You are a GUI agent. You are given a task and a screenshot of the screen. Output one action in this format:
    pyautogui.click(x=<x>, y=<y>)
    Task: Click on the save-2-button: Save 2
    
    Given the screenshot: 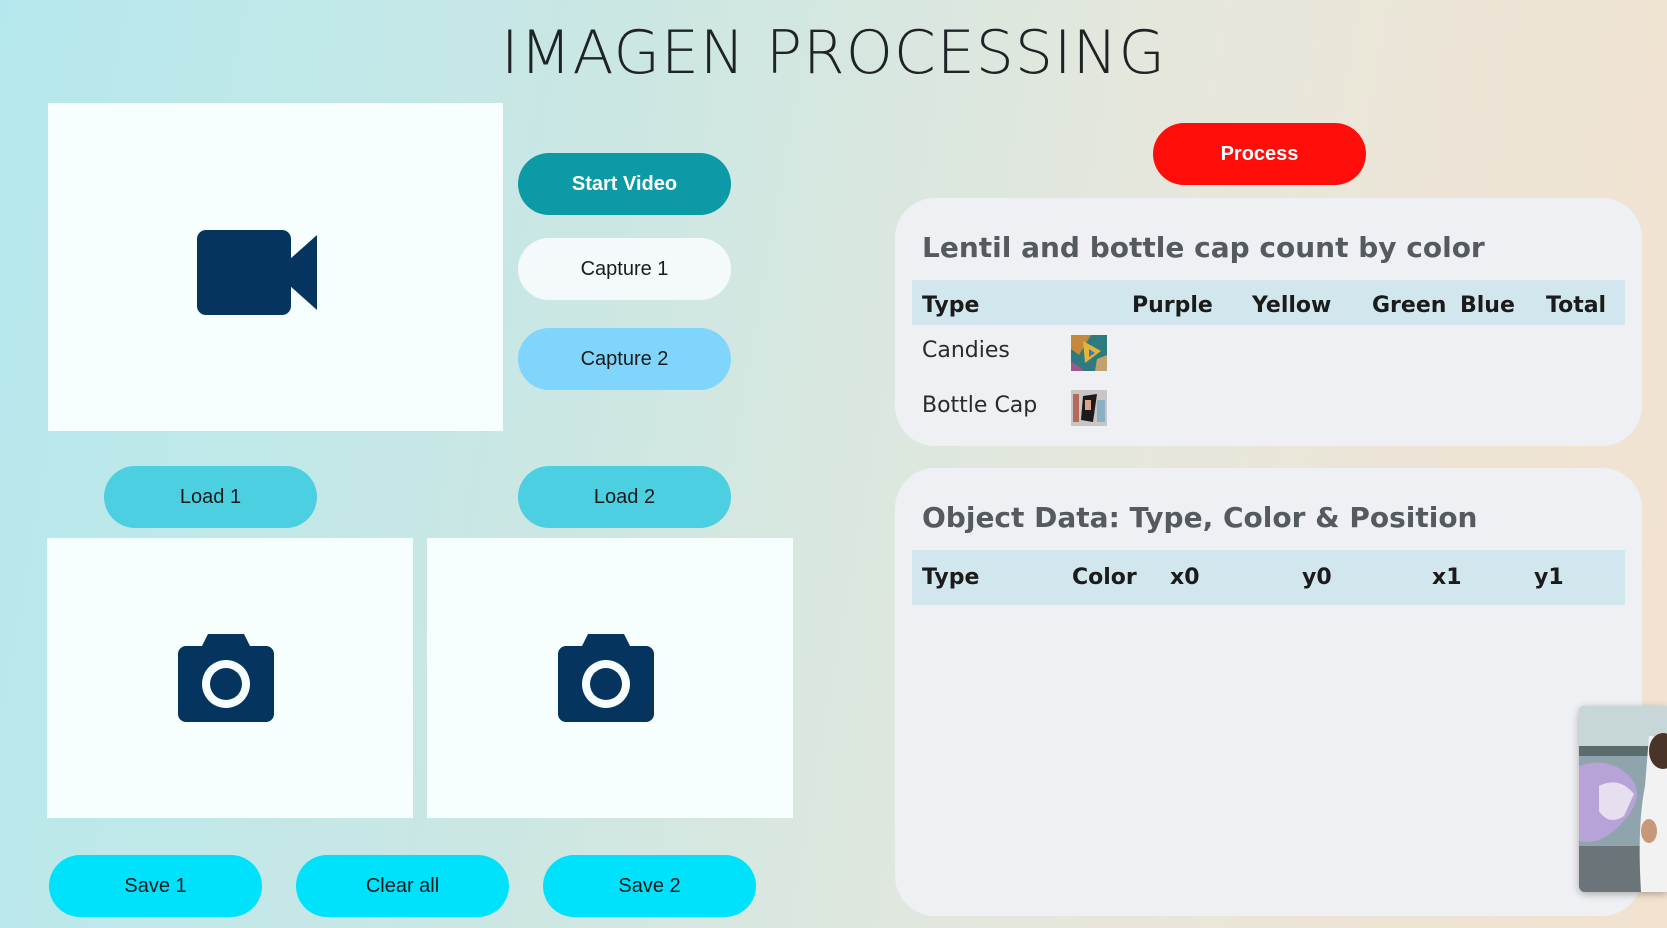 What is the action you would take?
    pyautogui.click(x=649, y=886)
    